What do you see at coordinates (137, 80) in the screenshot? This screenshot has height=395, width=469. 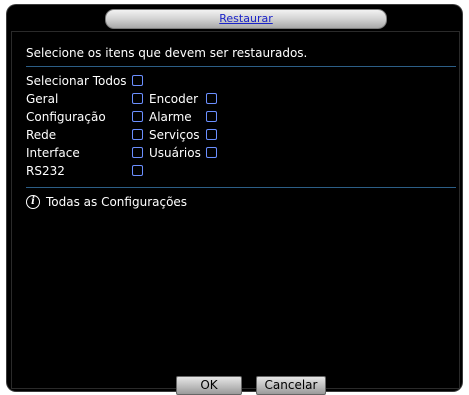 I see `select-all-checkbox` at bounding box center [137, 80].